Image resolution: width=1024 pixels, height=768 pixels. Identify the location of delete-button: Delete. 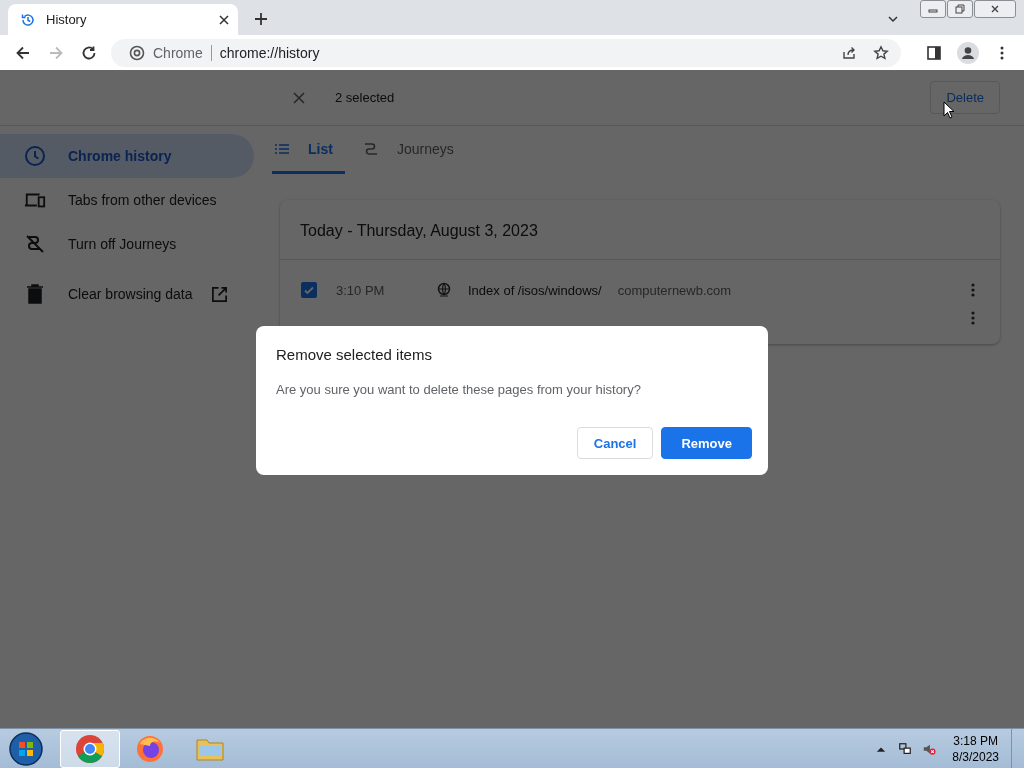
(965, 97).